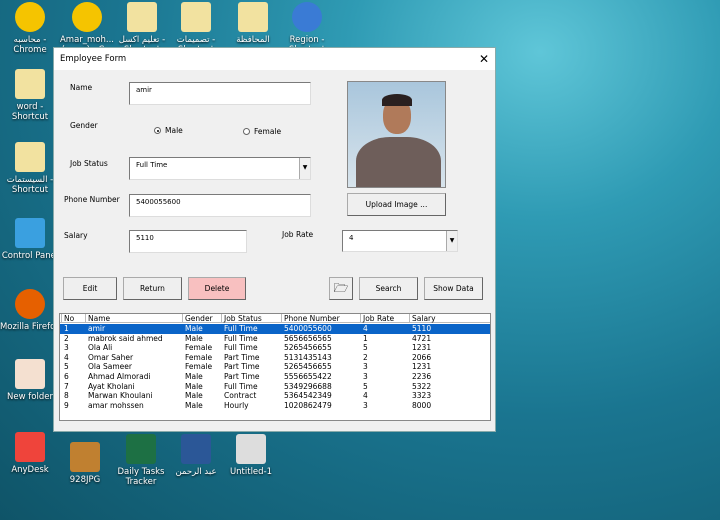  What do you see at coordinates (251, 472) in the screenshot?
I see `desktop-icon-label: Untitled-1` at bounding box center [251, 472].